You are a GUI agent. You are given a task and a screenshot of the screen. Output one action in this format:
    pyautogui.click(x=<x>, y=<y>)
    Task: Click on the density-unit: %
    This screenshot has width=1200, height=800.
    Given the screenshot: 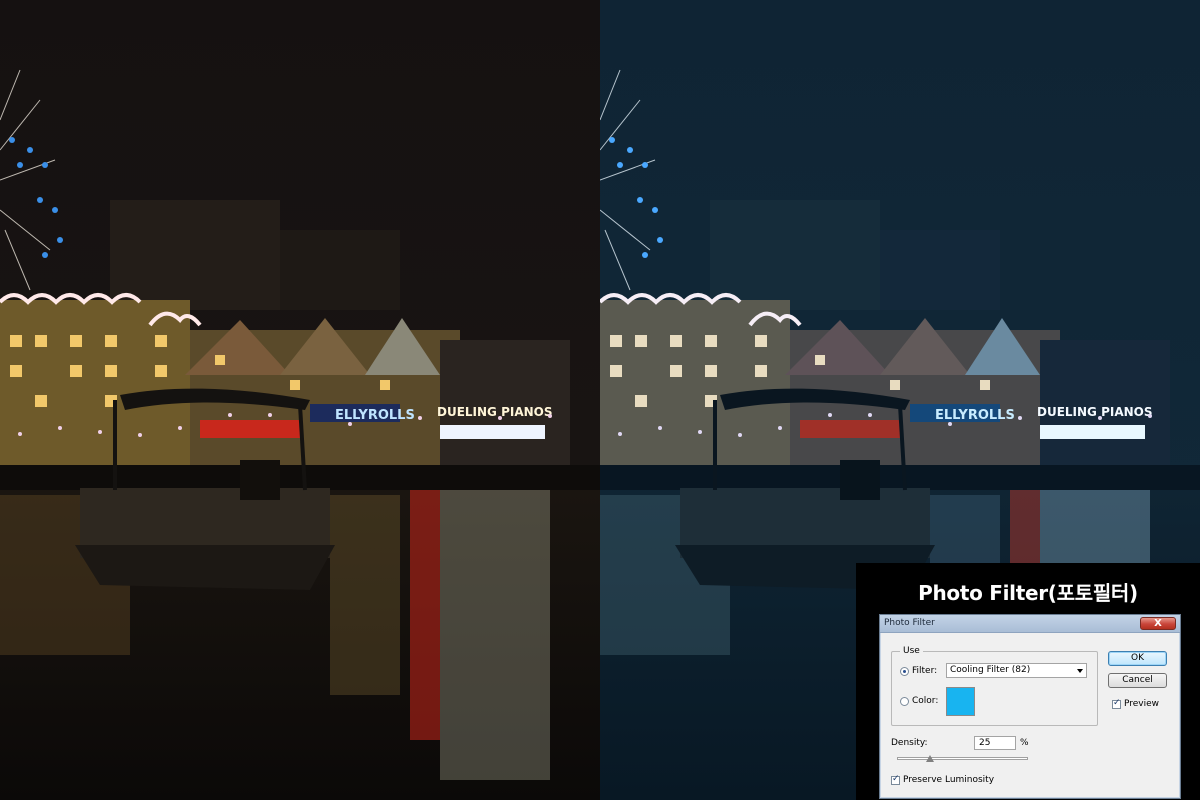 What is the action you would take?
    pyautogui.click(x=1024, y=743)
    